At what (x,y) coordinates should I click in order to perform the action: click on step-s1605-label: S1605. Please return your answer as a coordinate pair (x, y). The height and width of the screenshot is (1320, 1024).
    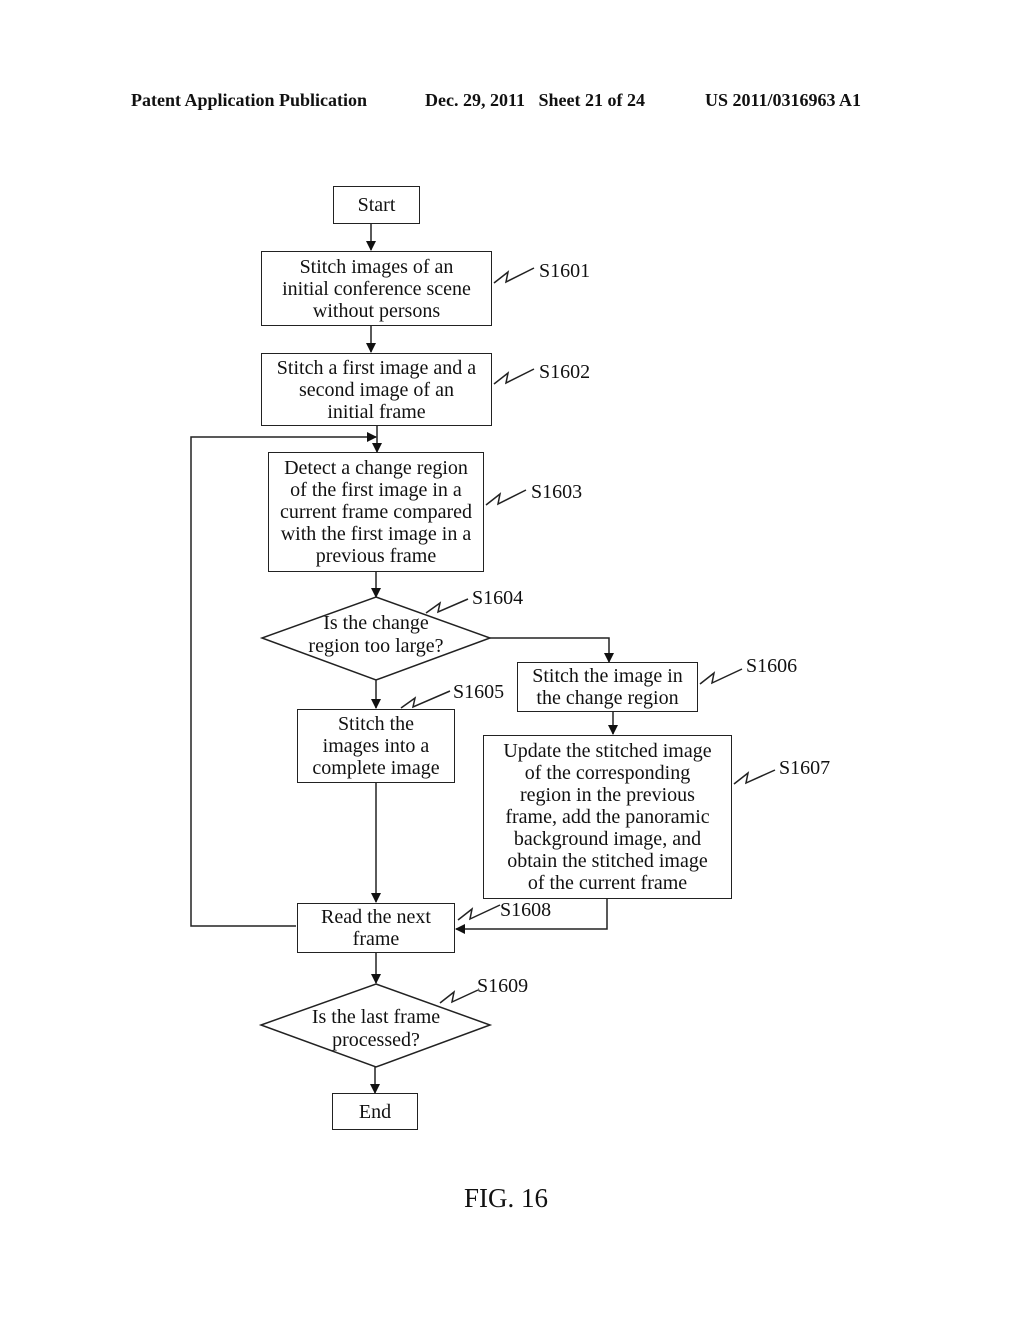
    Looking at the image, I should click on (479, 692).